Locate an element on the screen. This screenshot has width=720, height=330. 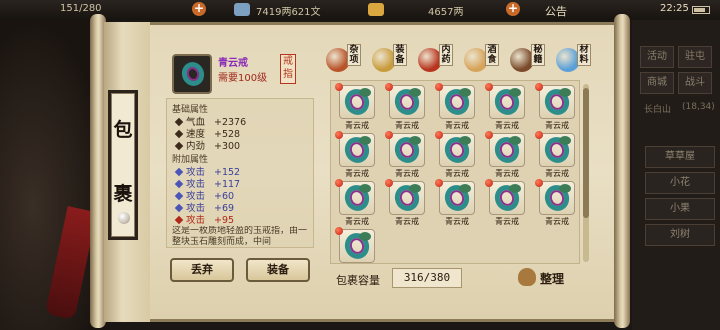
battle-button: 战斗 is located at coordinates (695, 83).